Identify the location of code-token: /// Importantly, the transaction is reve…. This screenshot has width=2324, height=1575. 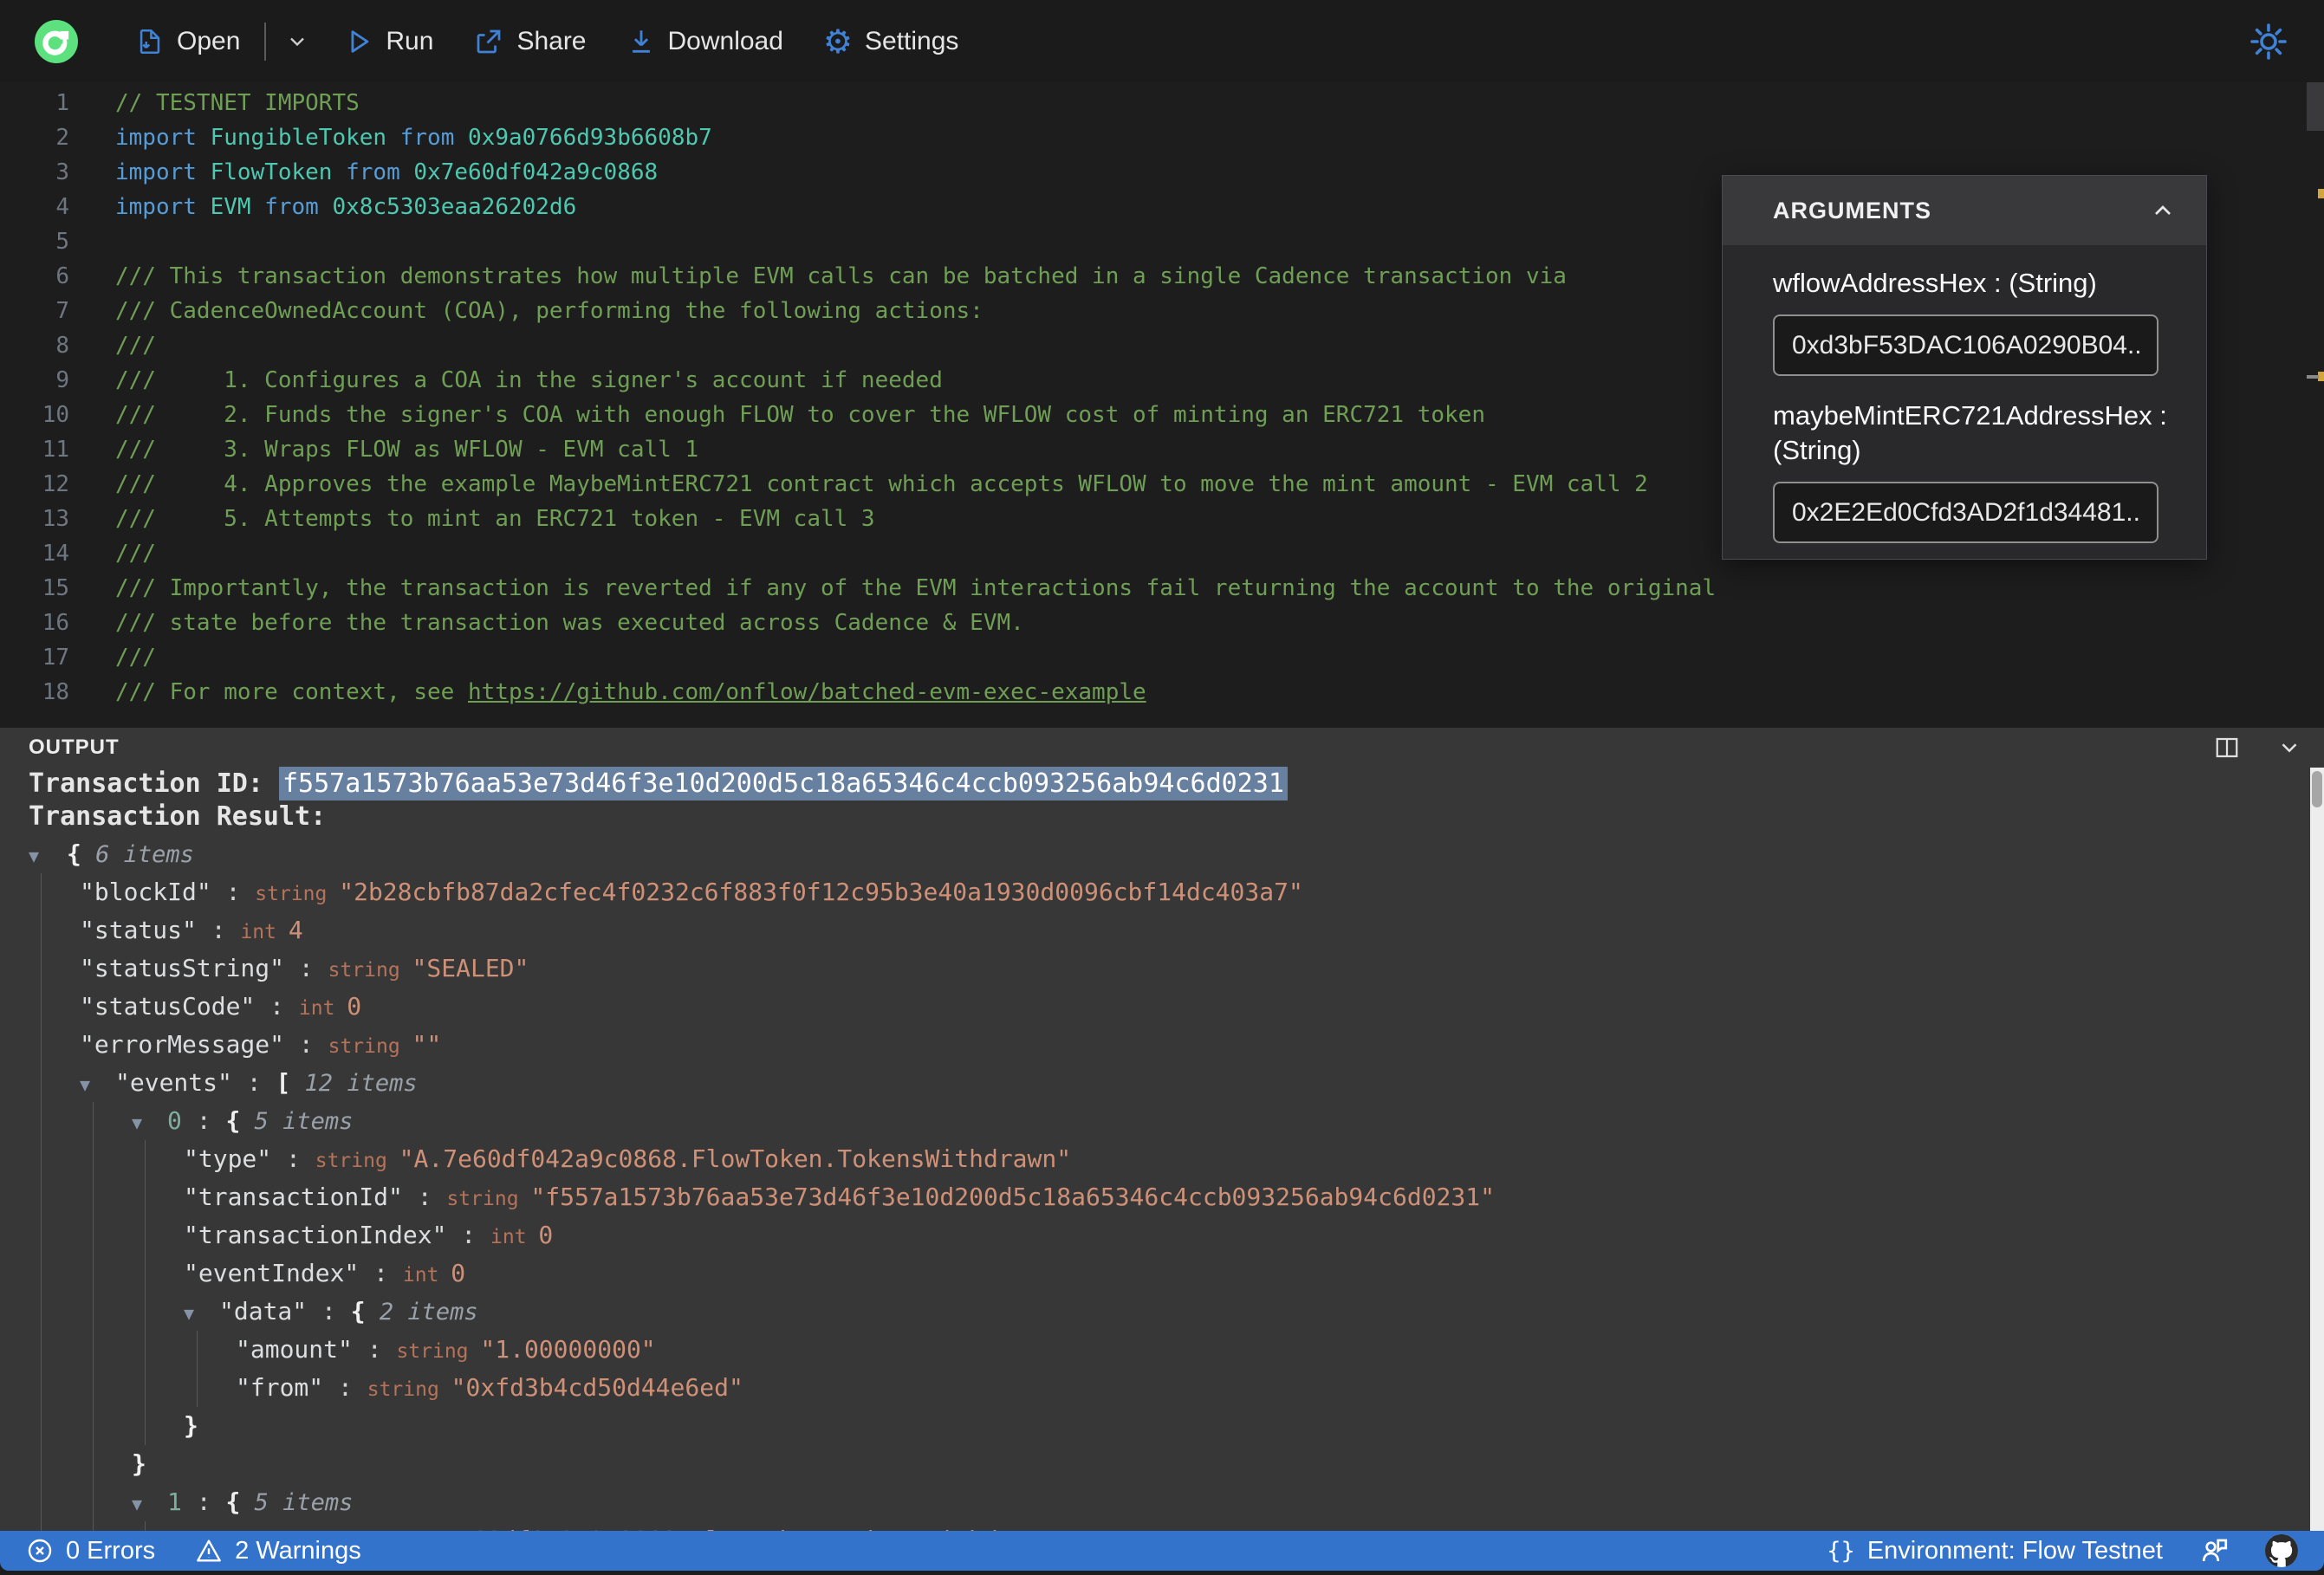
(916, 588).